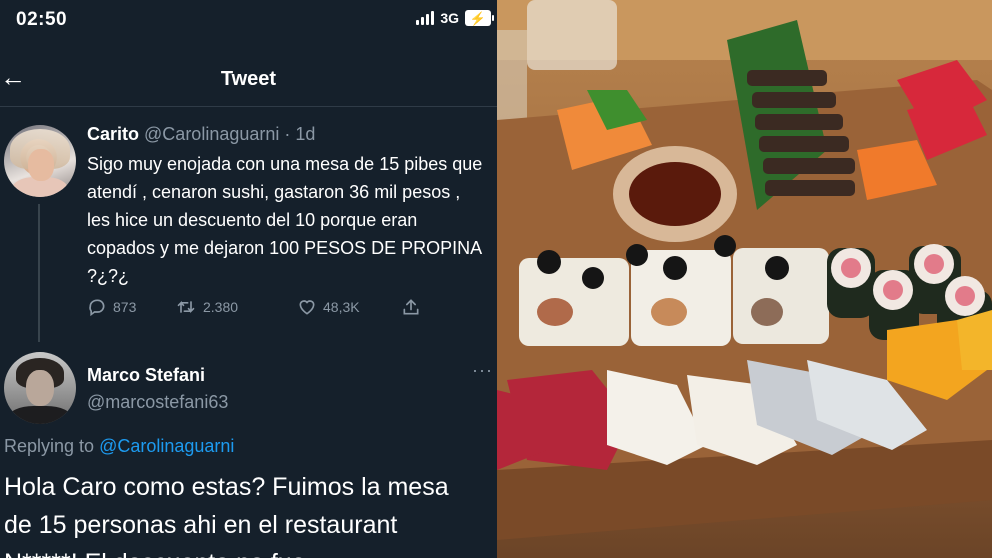 The width and height of the screenshot is (992, 558). I want to click on more-options-icon: ···, so click(482, 370).